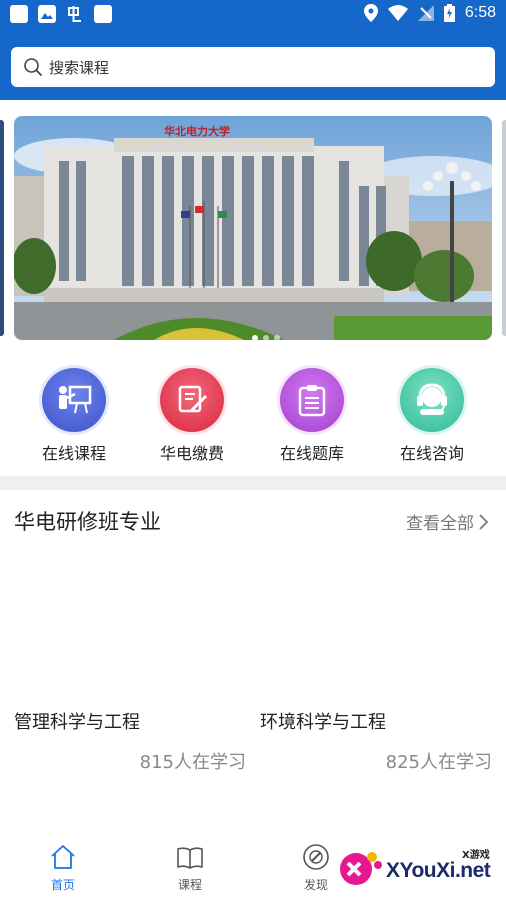 The width and height of the screenshot is (506, 900). I want to click on carousel-prev-slide, so click(2, 228).